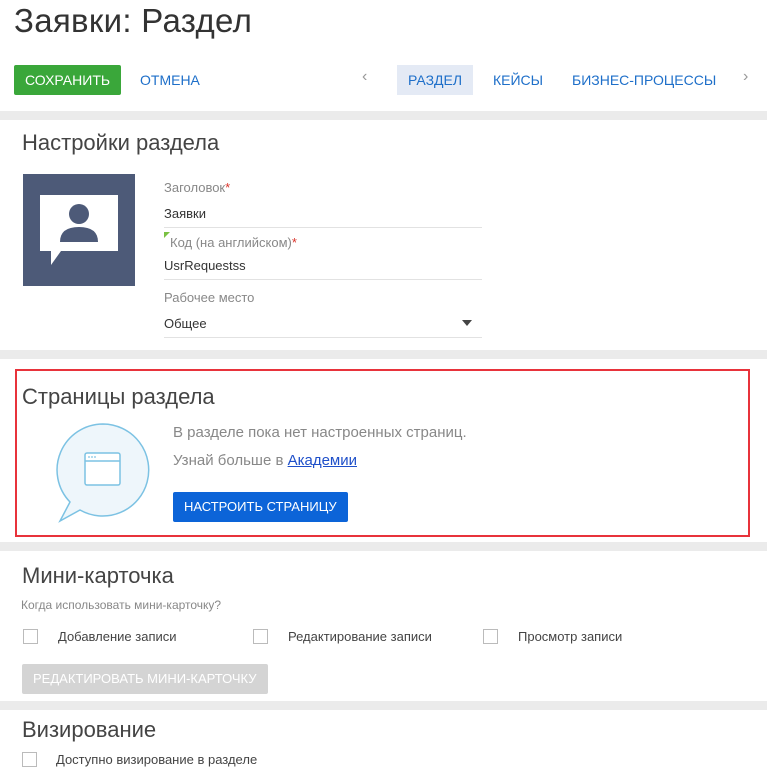 The height and width of the screenshot is (777, 767). I want to click on checkbox-edit-record-label: Редактирование записи, so click(360, 636).